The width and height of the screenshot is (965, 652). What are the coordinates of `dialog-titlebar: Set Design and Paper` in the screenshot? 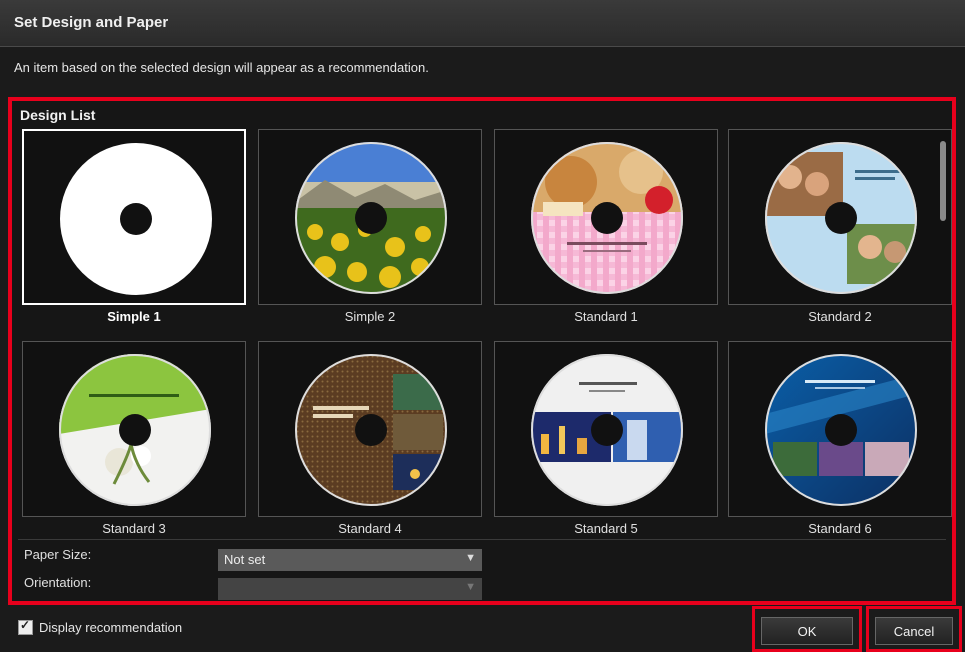 It's located at (482, 23).